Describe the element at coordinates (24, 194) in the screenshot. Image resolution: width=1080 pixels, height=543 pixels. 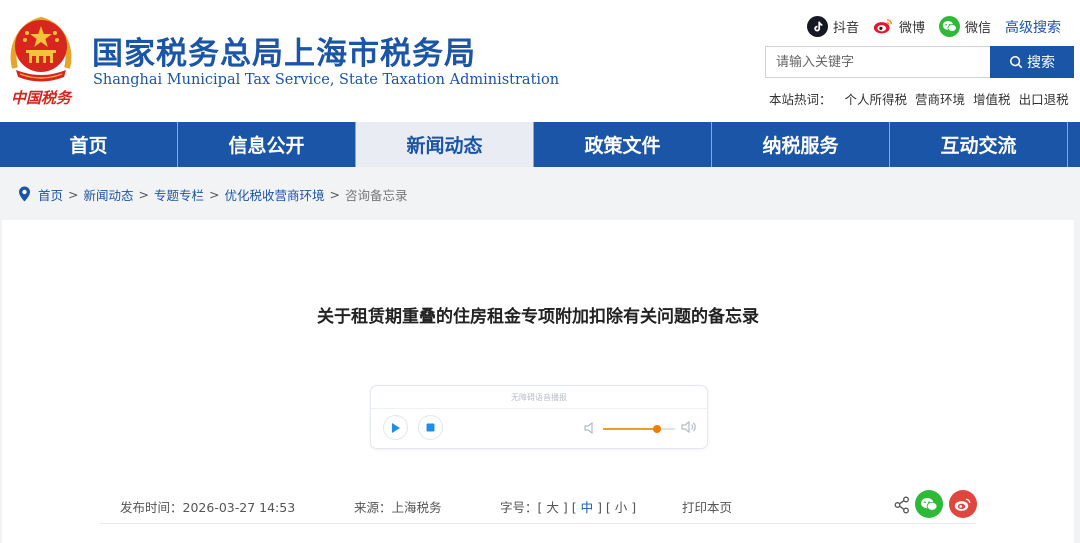
I see `location-pin-icon` at that location.